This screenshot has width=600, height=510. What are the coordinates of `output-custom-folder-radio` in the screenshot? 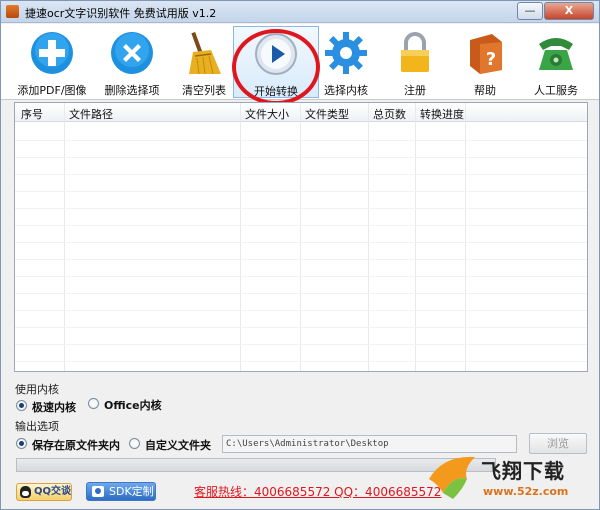 It's located at (134, 443).